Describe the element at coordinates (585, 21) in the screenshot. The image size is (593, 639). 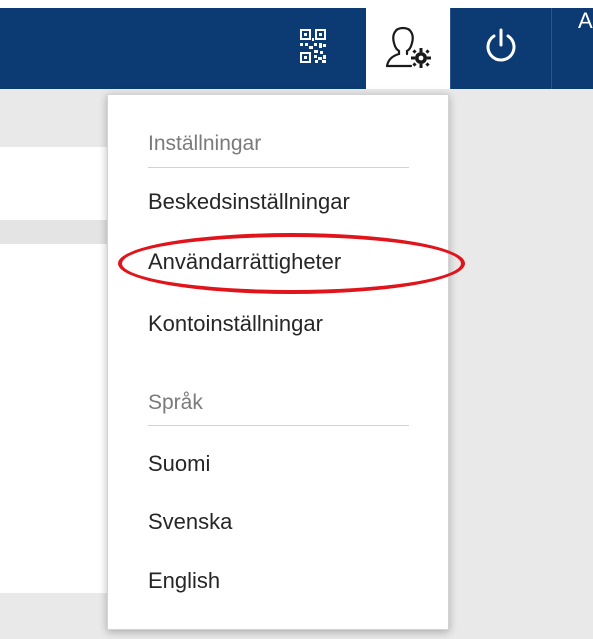
I see `topbar-cut-off-label: A` at that location.